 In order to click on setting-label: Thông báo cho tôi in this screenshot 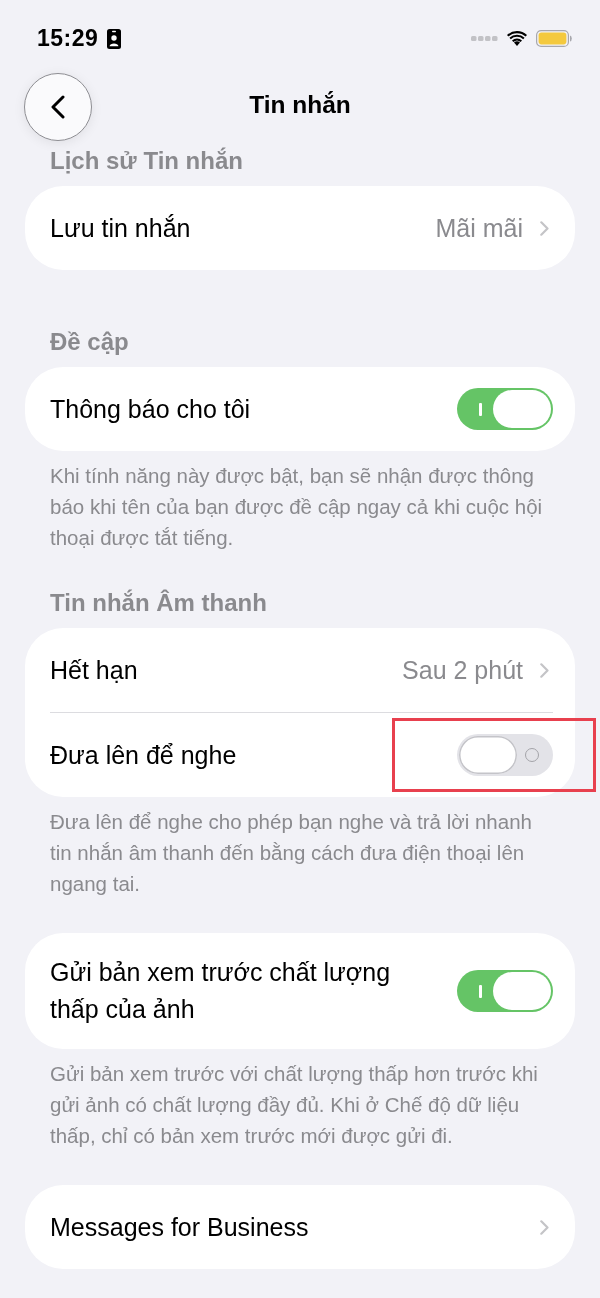, I will do `click(151, 409)`.